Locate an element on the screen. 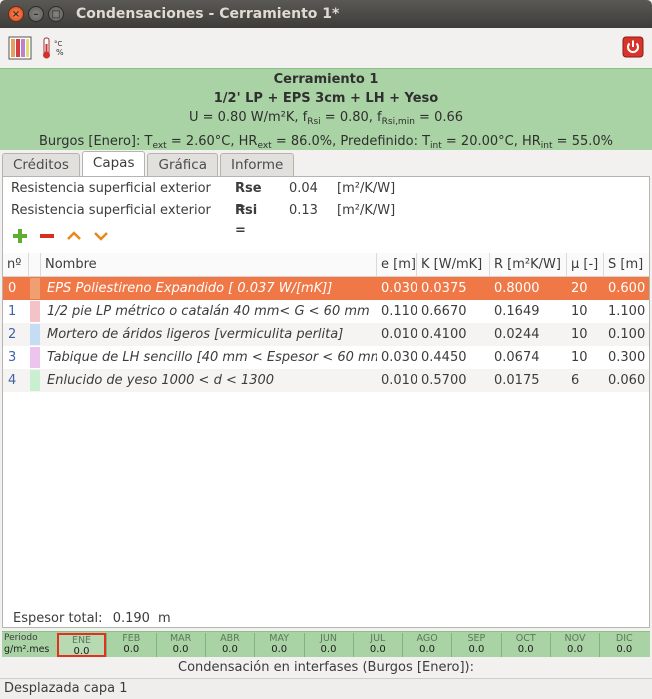 The height and width of the screenshot is (699, 652). month-name: AGO is located at coordinates (427, 638).